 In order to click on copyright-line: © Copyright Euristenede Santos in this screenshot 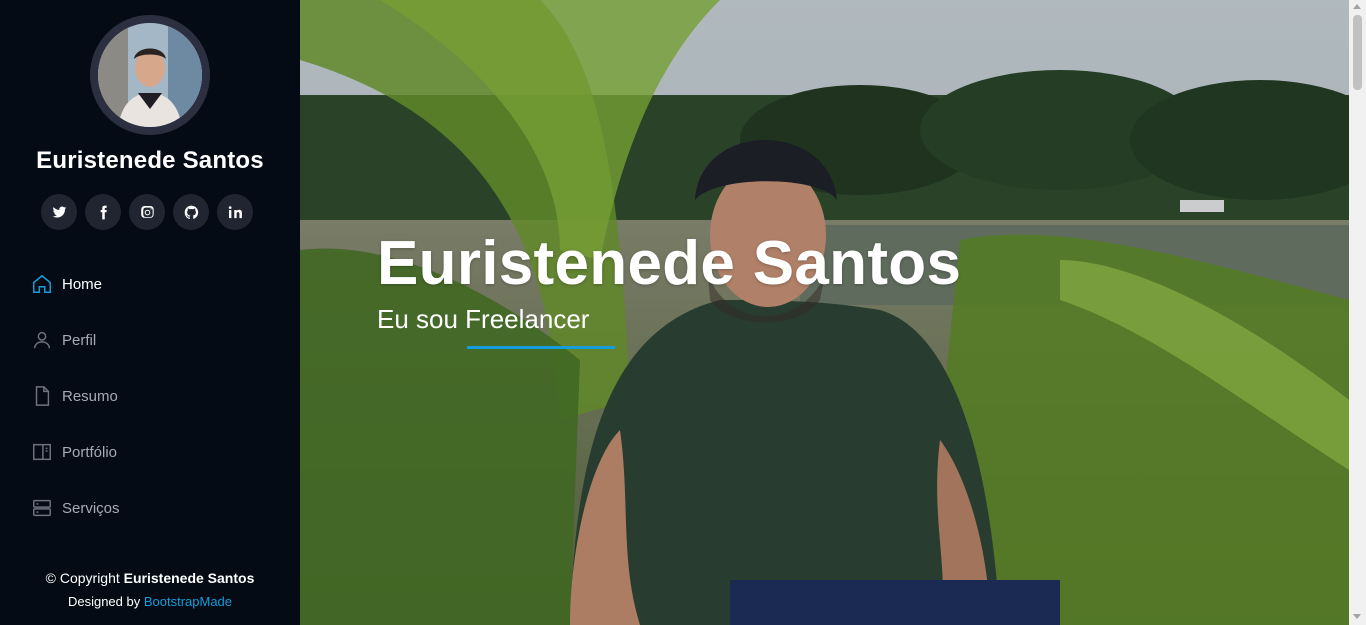, I will do `click(150, 578)`.